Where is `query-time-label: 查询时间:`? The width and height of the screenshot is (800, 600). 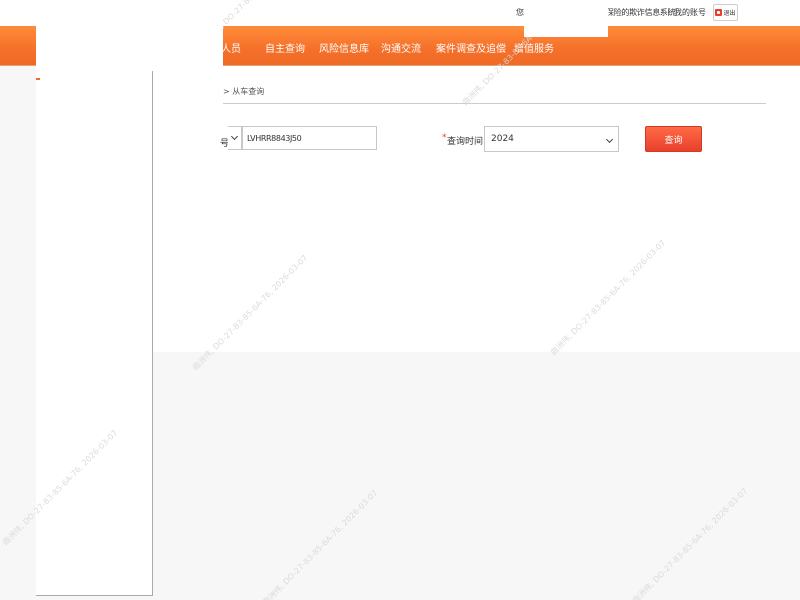 query-time-label: 查询时间: is located at coordinates (467, 142).